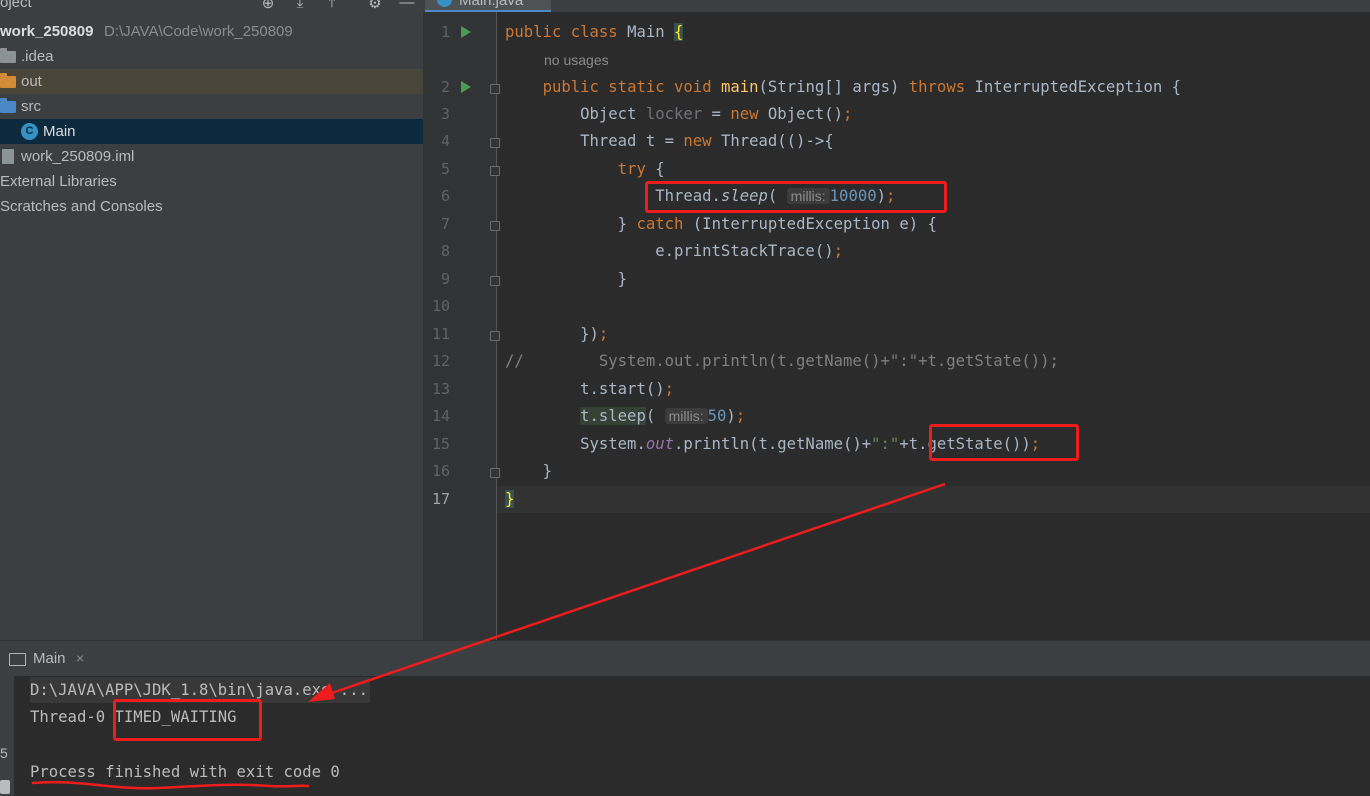  I want to click on tree-item-scratches: Scratches and Consoles, so click(211, 206).